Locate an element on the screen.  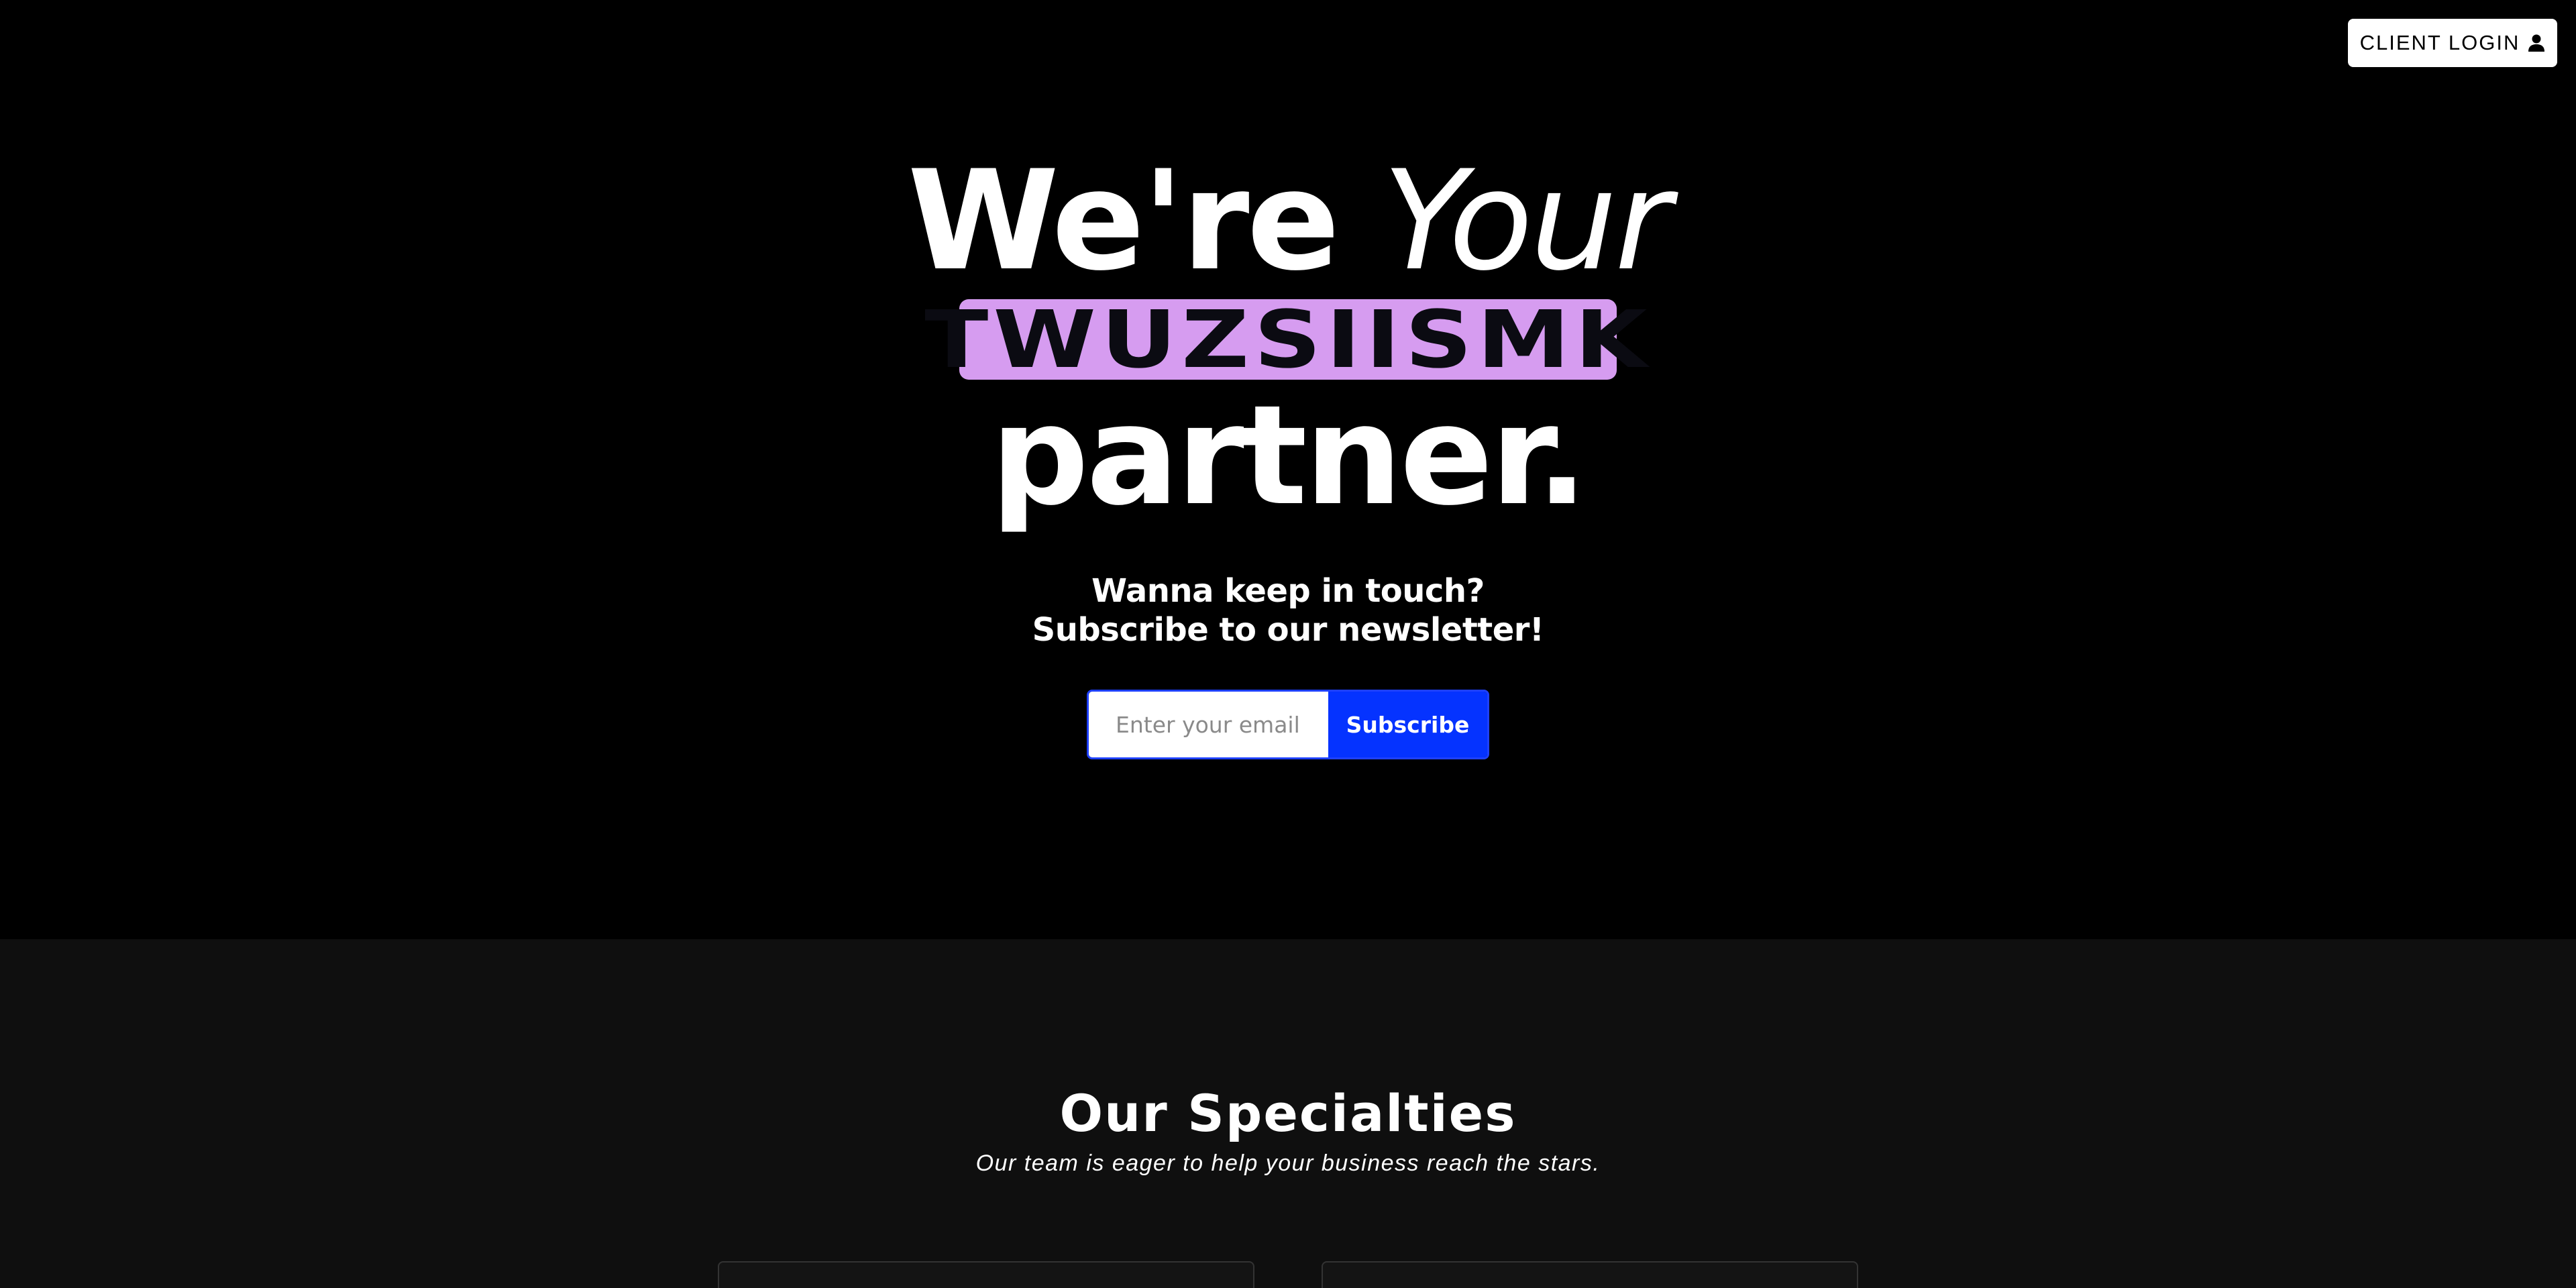
newsletter-prompt-line-1: Wanna keep in touch? is located at coordinates (1288, 591).